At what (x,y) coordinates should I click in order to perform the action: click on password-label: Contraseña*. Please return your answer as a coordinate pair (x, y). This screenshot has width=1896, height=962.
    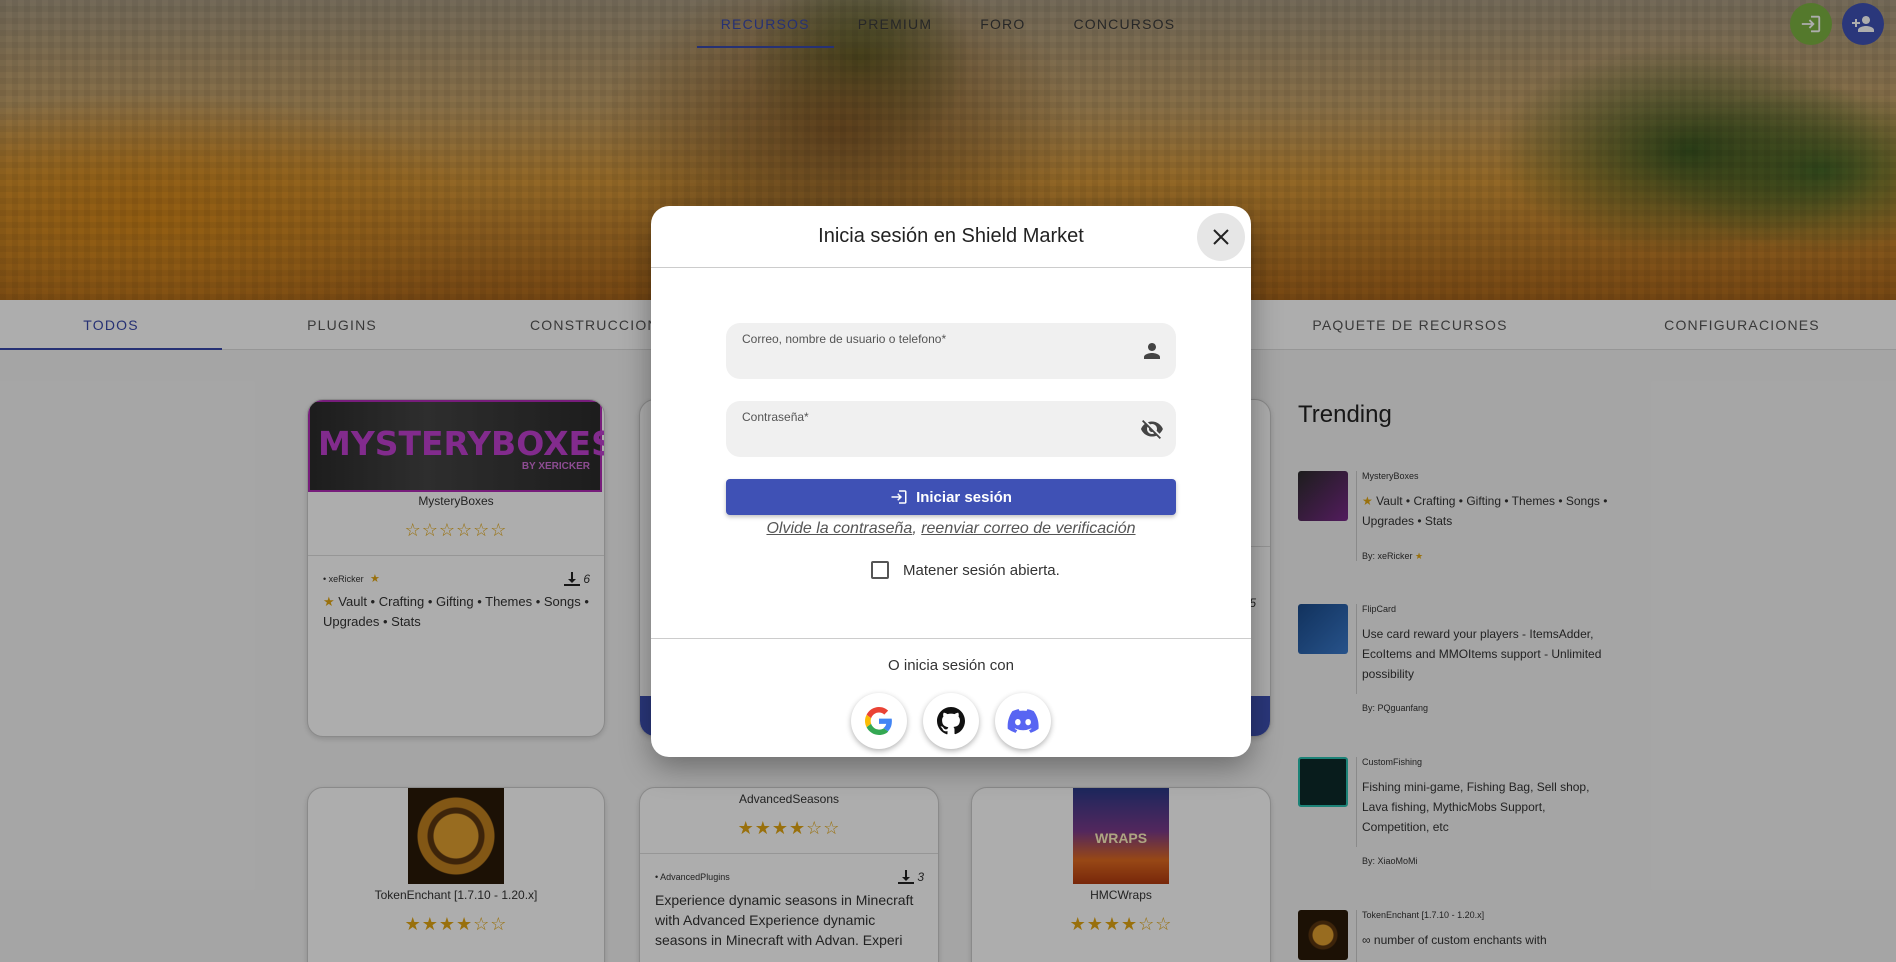
    Looking at the image, I should click on (775, 417).